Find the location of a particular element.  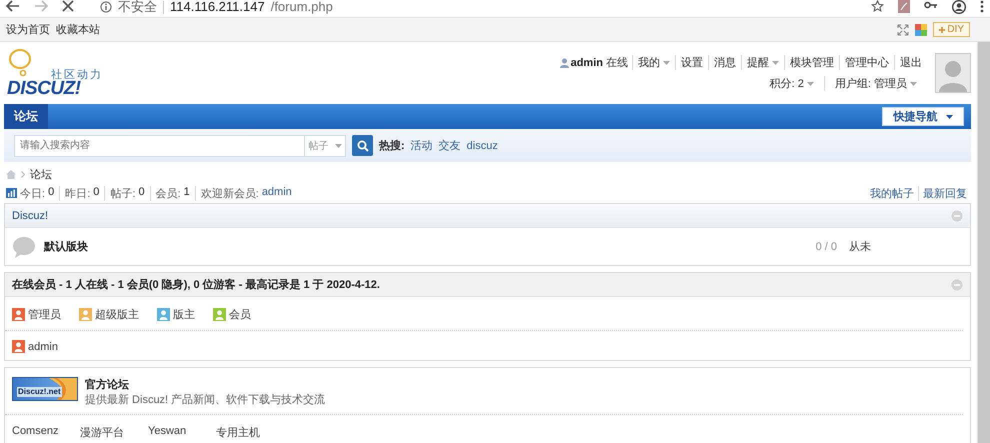

friend-link: Comsenz is located at coordinates (46, 432).